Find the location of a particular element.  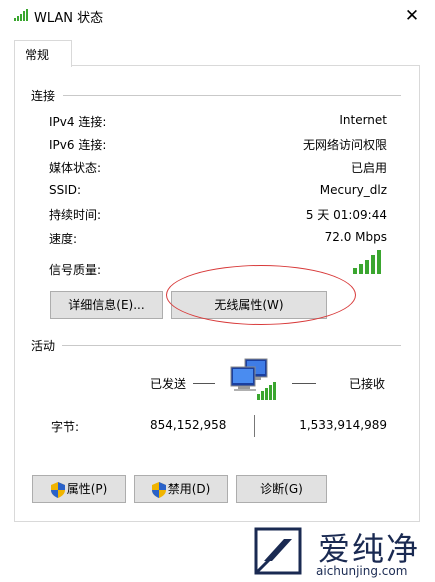

tab-general: 常规 is located at coordinates (43, 53).